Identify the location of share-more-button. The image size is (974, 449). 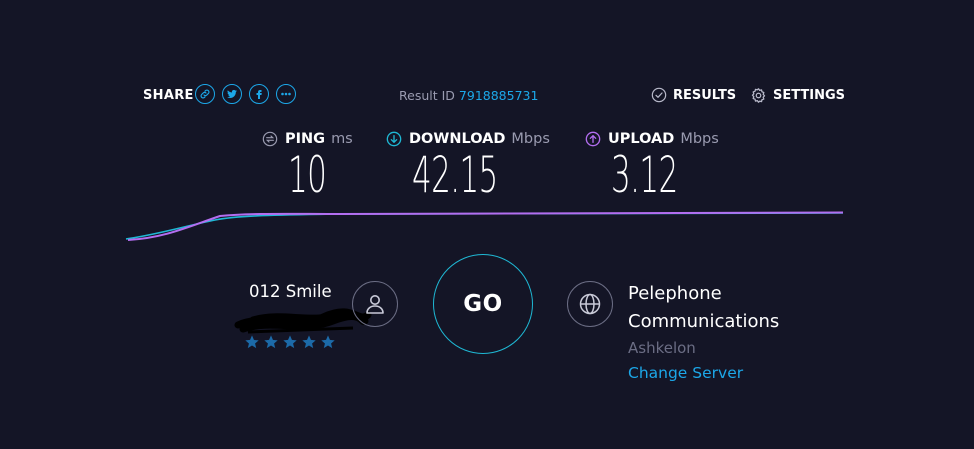
(286, 94).